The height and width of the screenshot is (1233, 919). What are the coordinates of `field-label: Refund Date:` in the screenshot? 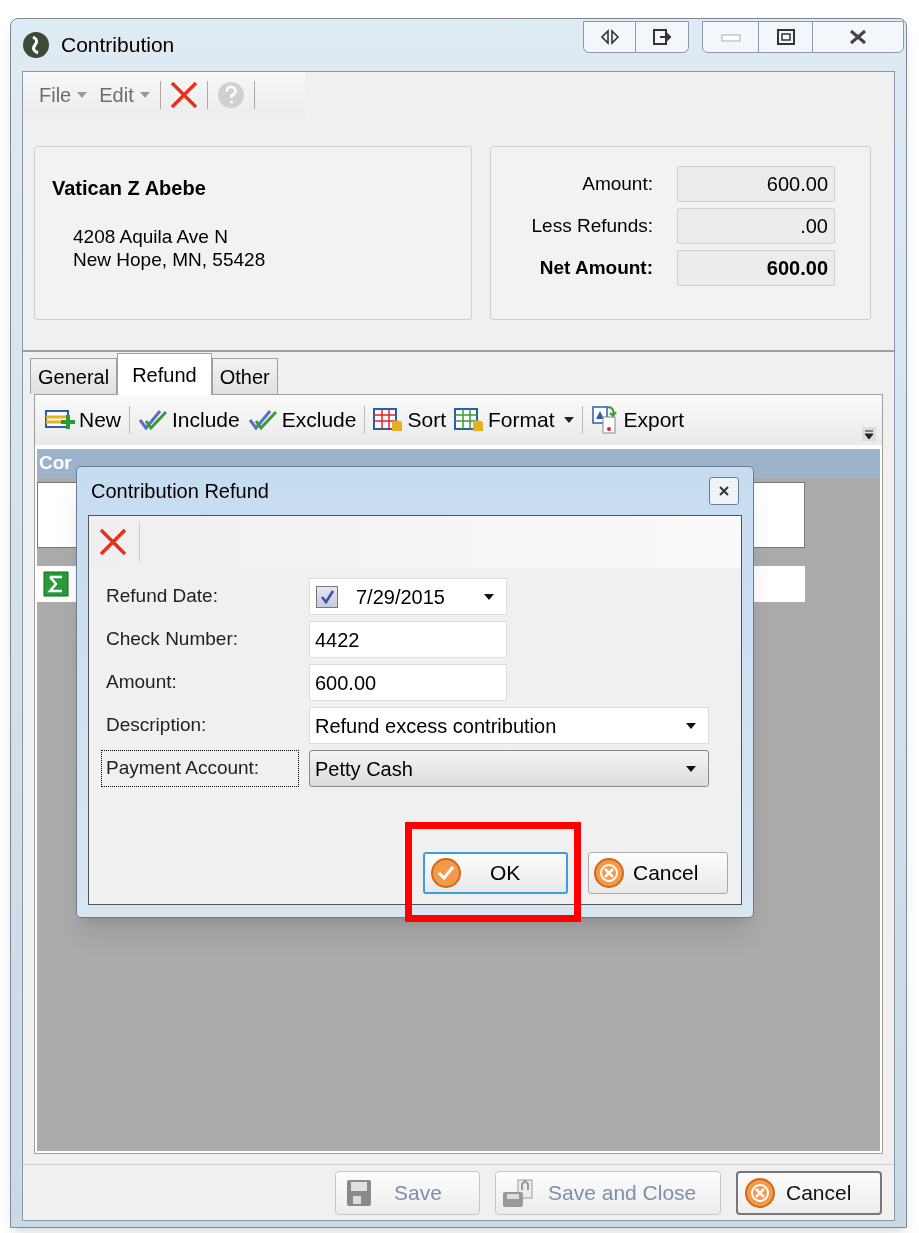 It's located at (162, 596).